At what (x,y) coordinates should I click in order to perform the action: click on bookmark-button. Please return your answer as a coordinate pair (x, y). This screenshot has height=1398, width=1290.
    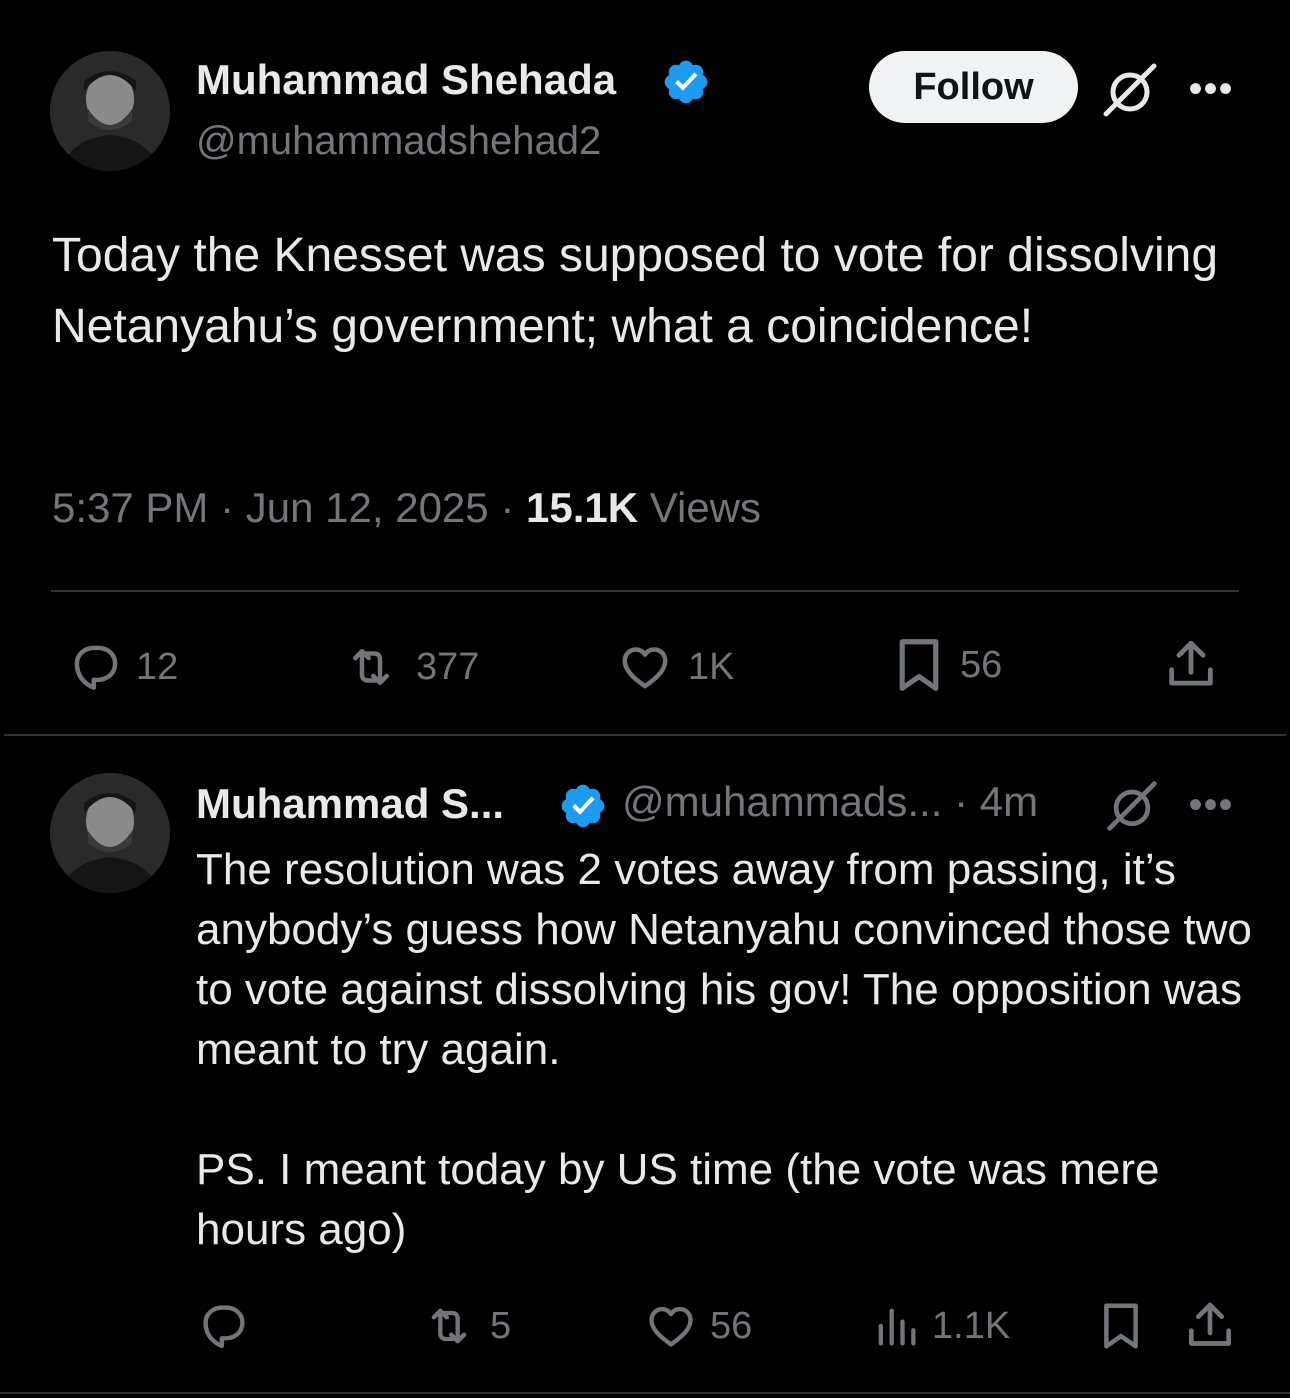
    Looking at the image, I should click on (1121, 1326).